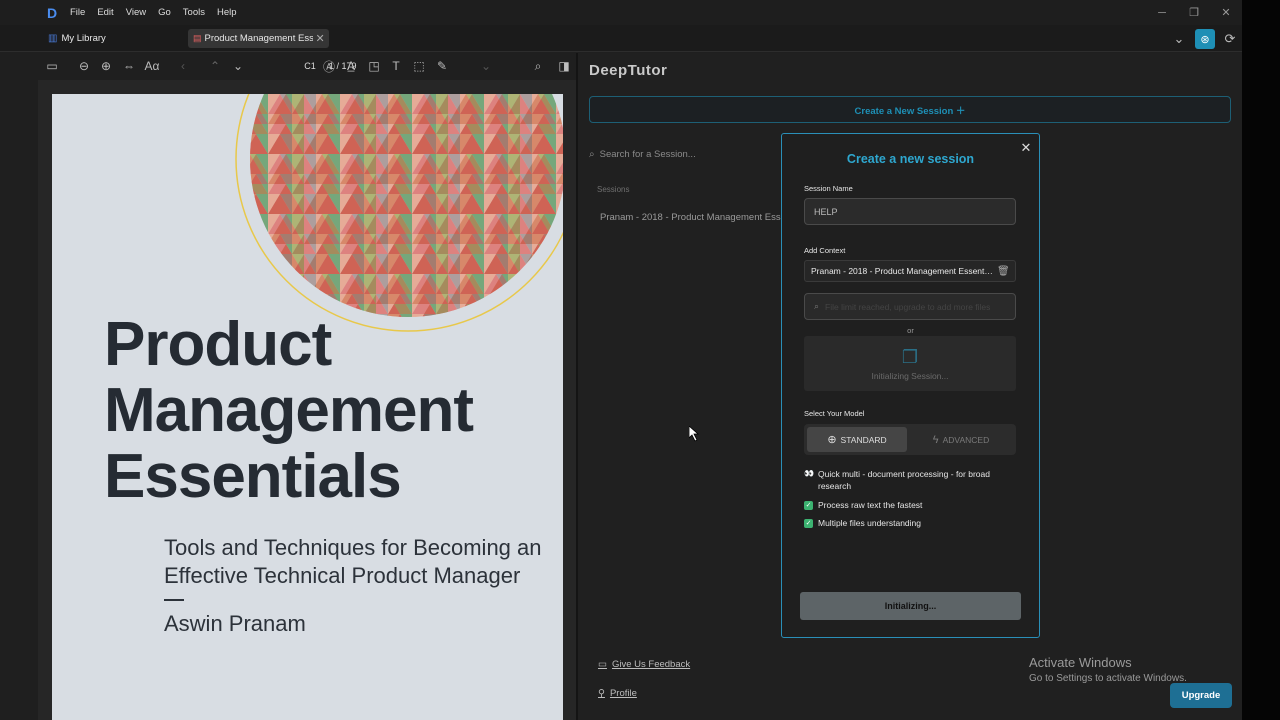 Image resolution: width=1280 pixels, height=720 pixels. I want to click on feedback-link: ▭ Give Us Feedback, so click(644, 664).